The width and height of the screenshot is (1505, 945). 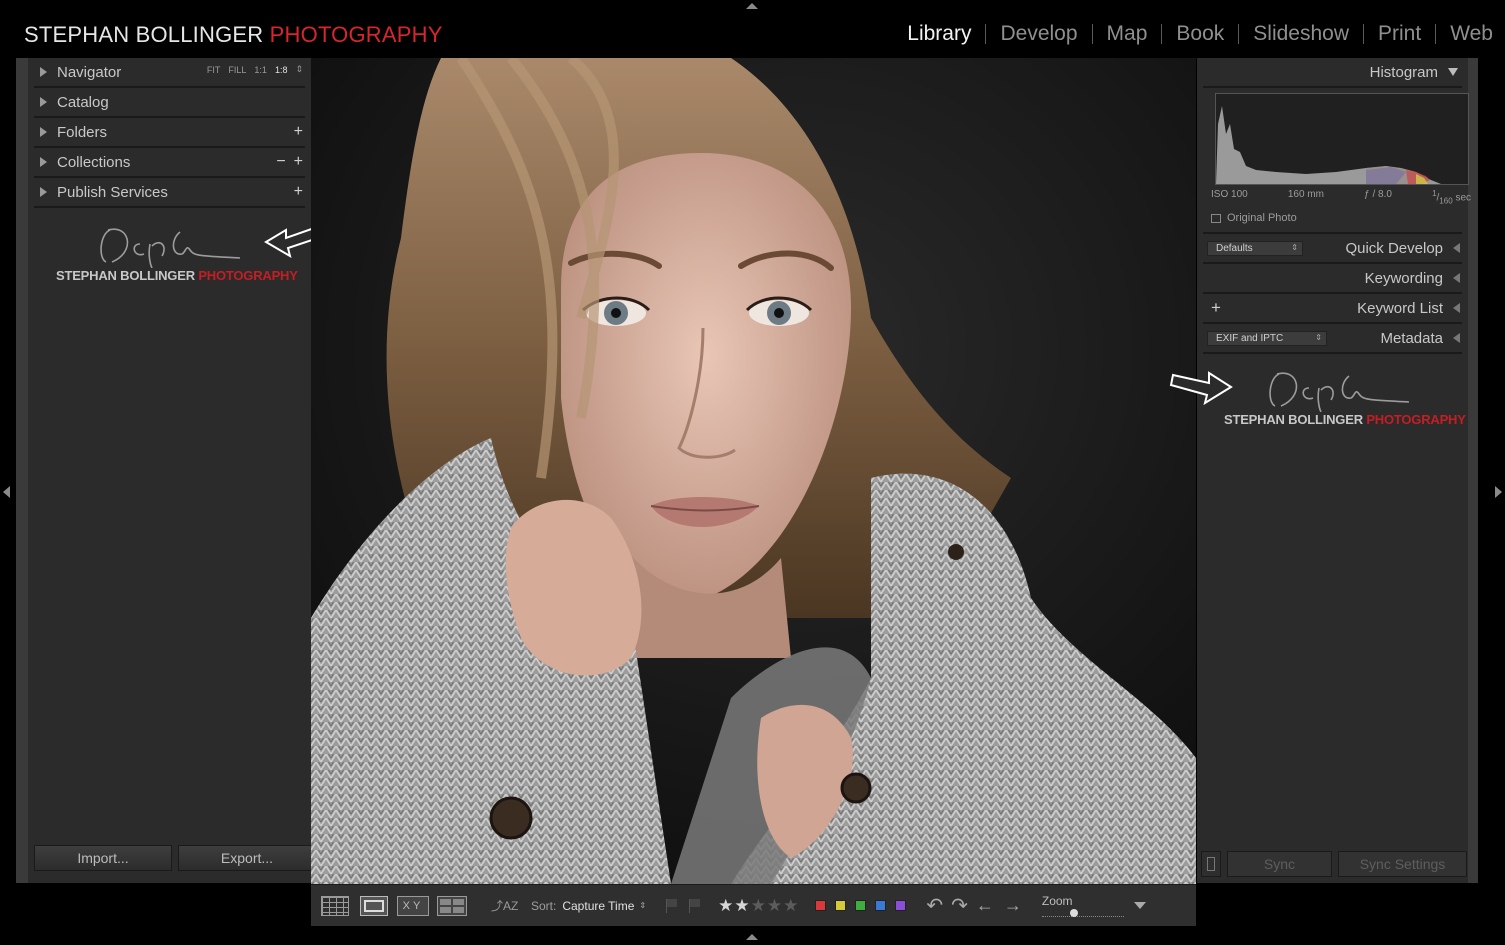 What do you see at coordinates (1013, 905) in the screenshot?
I see `next-photo-icon: →` at bounding box center [1013, 905].